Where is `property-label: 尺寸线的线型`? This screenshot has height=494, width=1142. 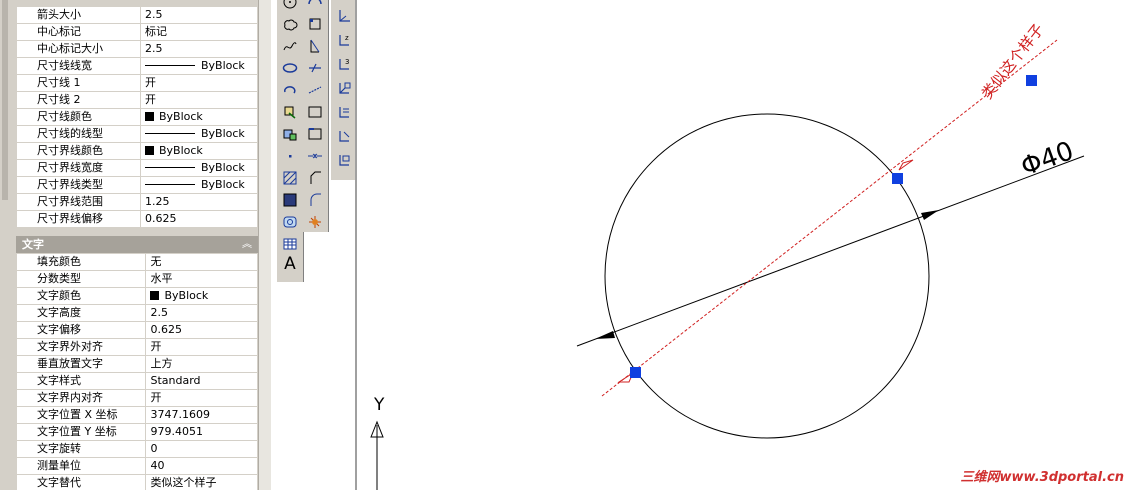
property-label: 尺寸线的线型 is located at coordinates (78, 134).